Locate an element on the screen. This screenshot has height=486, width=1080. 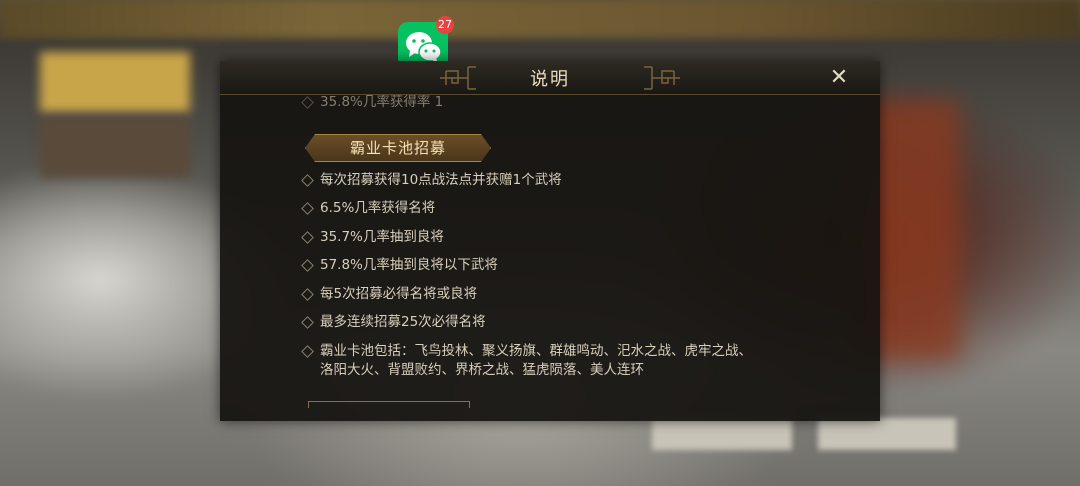
pool-list-line: 洛阳大火、背盟败约、界桥之战、猛虎陨落、美人连环 is located at coordinates (482, 370).